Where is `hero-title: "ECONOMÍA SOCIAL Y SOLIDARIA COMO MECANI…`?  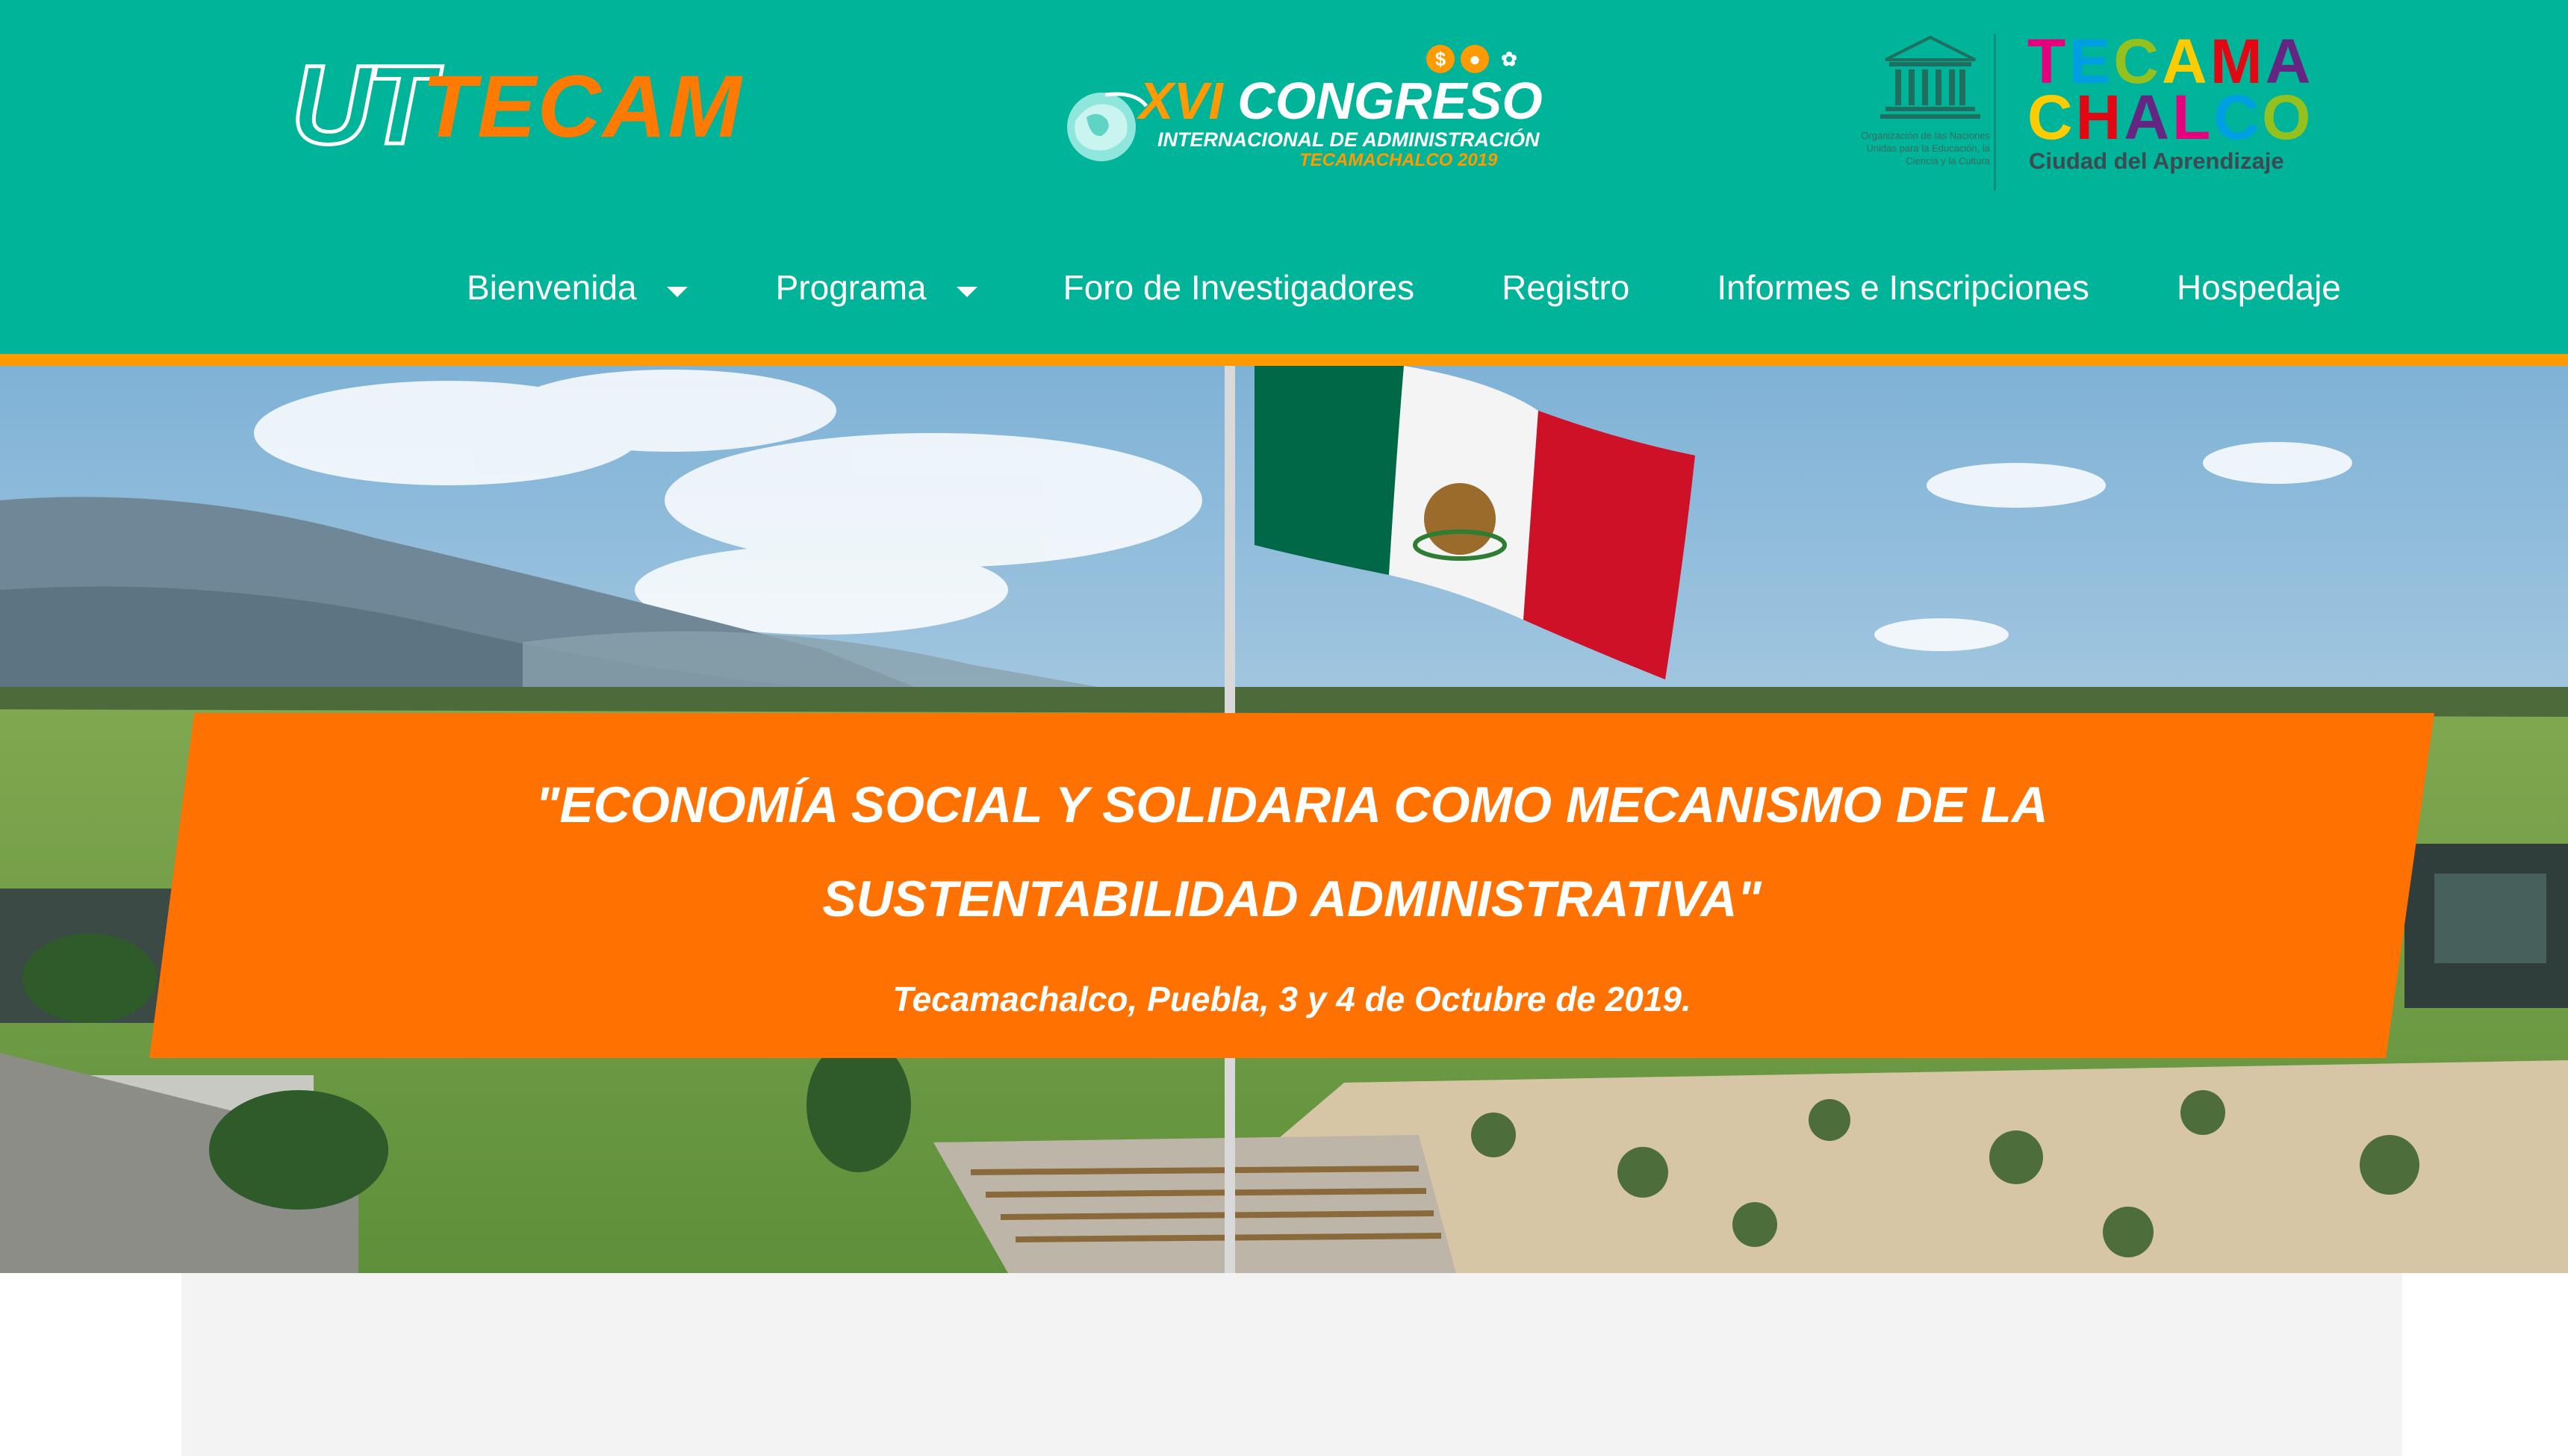 hero-title: "ECONOMÍA SOCIAL Y SOLIDARIA COMO MECANI… is located at coordinates (1291, 852).